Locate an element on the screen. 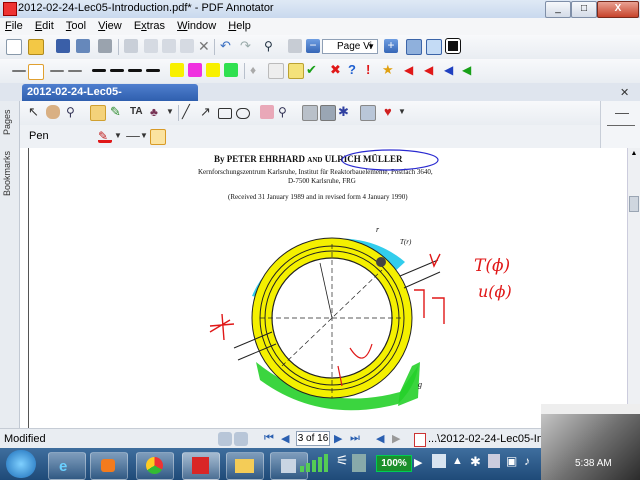 The image size is (640, 480). tray-star-icon: ✱ is located at coordinates (475, 462).